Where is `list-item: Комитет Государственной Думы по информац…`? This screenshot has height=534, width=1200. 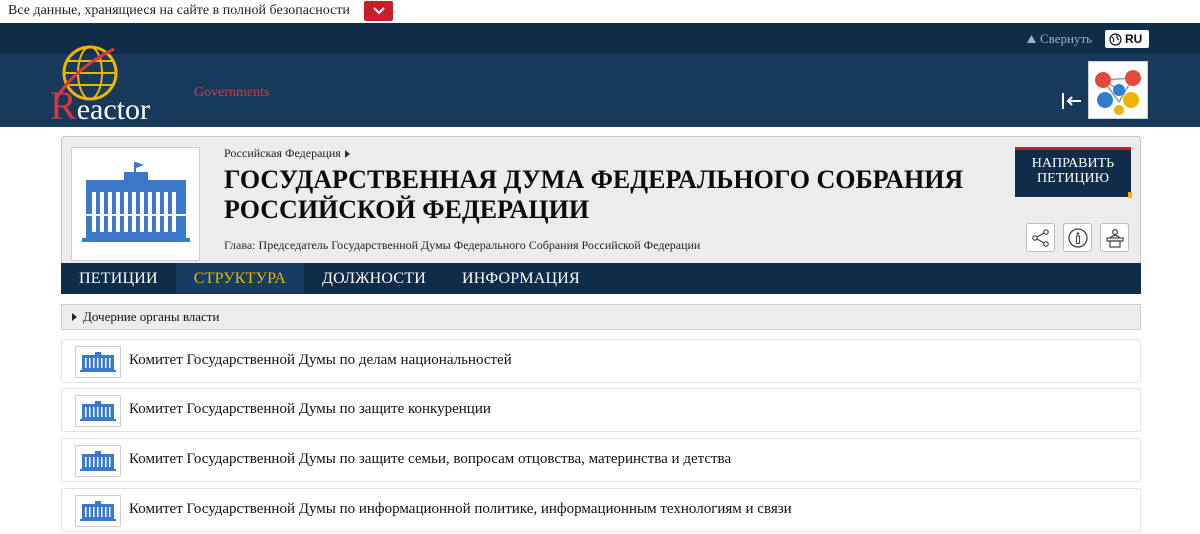
list-item: Комитет Государственной Думы по информац… is located at coordinates (601, 510).